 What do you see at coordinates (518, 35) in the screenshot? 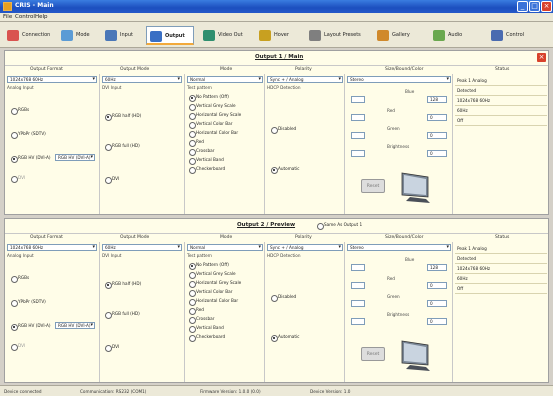
I see `tab-control: Control` at bounding box center [518, 35].